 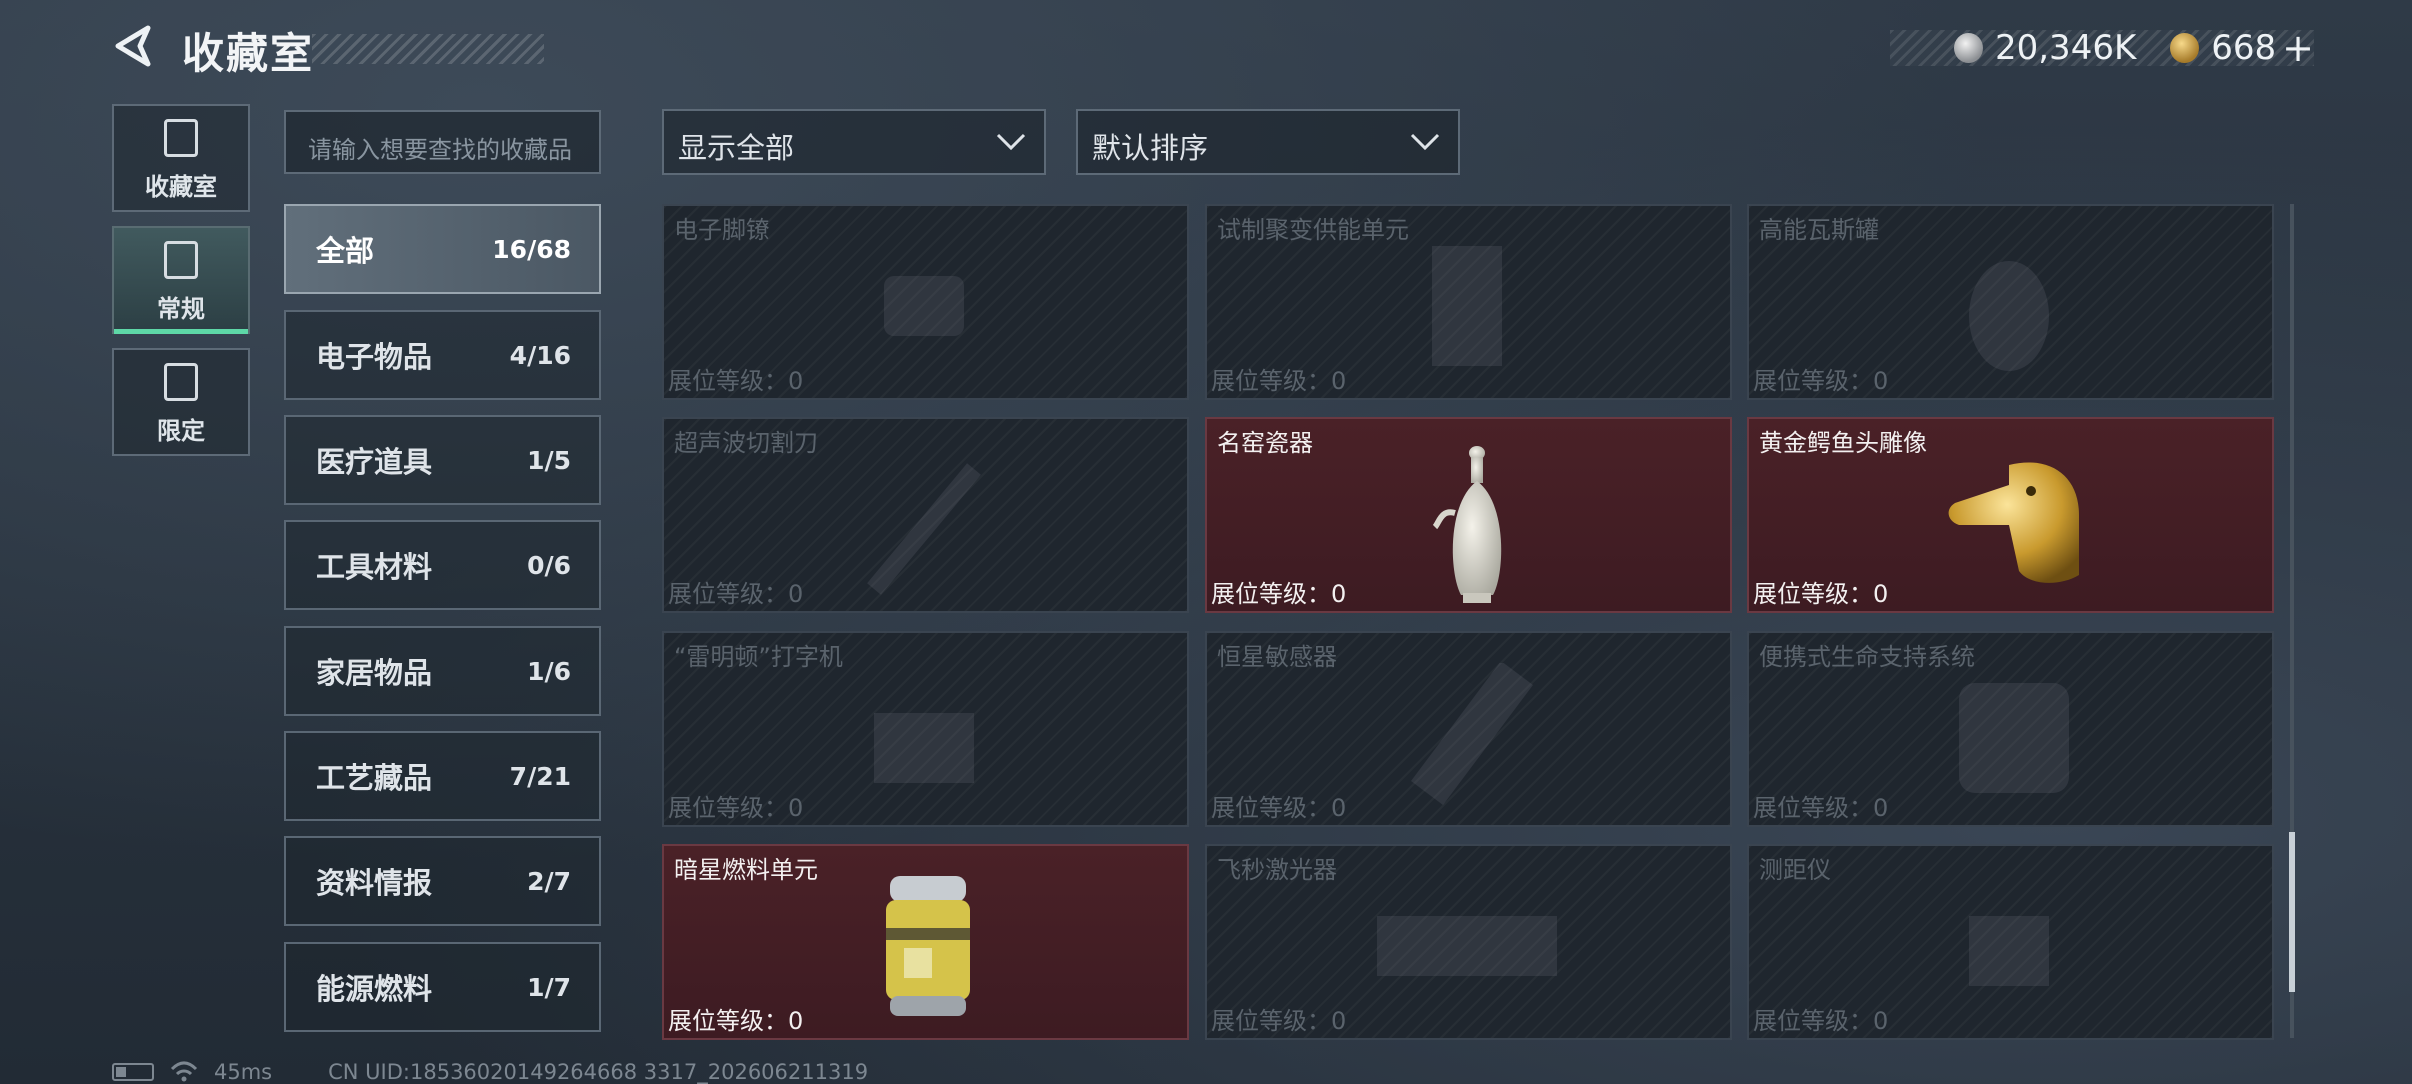 I want to click on category-name: 工具材料, so click(x=374, y=567).